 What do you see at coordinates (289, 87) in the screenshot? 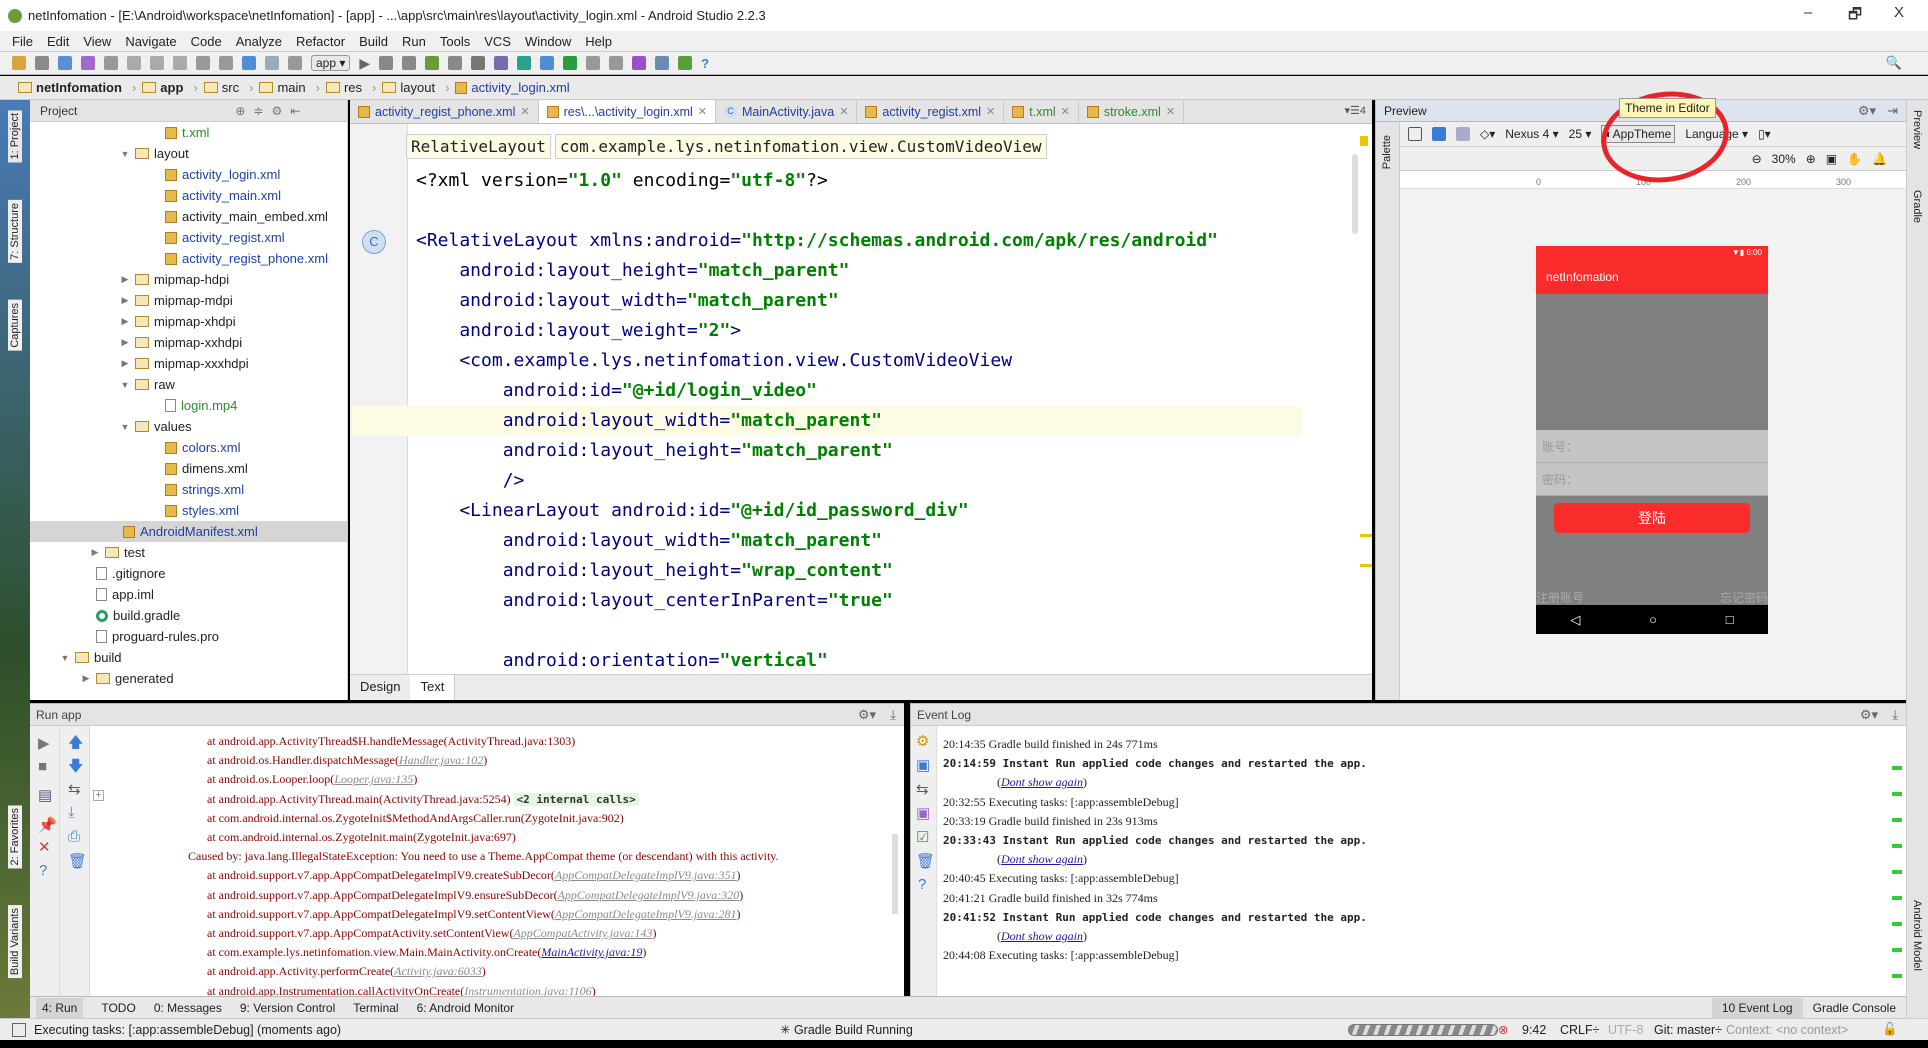
I see `breadcrumb-item: main` at bounding box center [289, 87].